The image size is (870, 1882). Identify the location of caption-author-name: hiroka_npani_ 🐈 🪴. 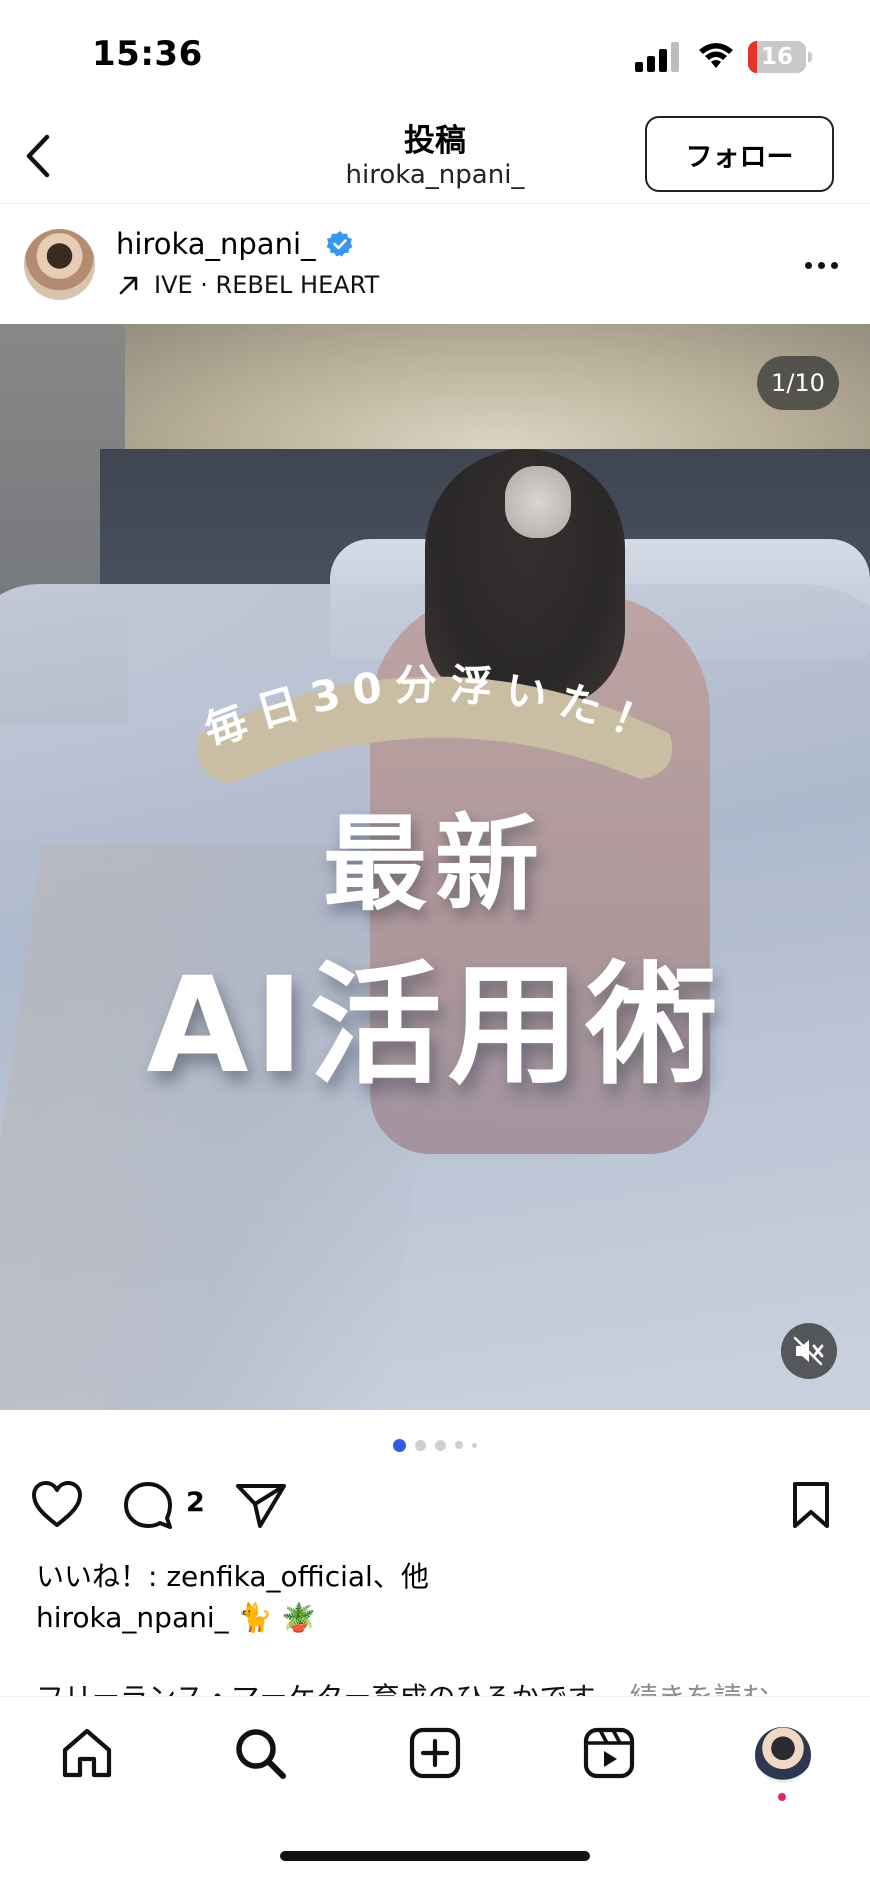
(176, 1617).